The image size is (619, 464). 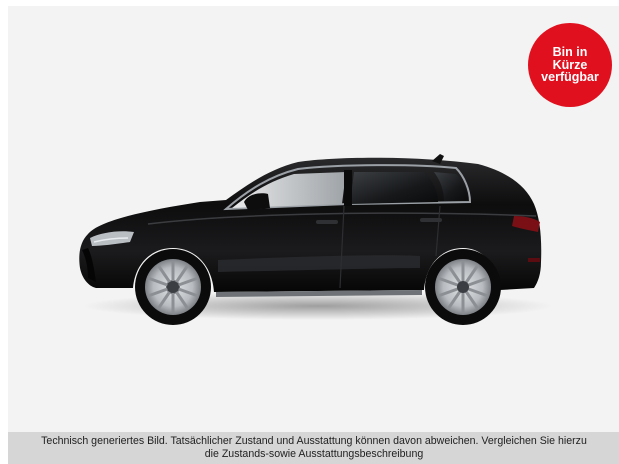 What do you see at coordinates (173, 287) in the screenshot?
I see `front-wheel` at bounding box center [173, 287].